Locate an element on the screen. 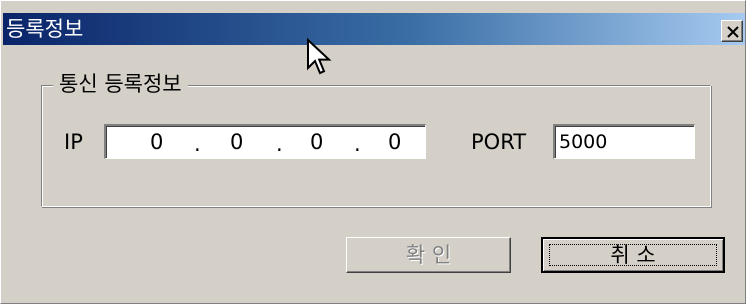 The width and height of the screenshot is (746, 304). mouse-pointer-icon is located at coordinates (319, 56).